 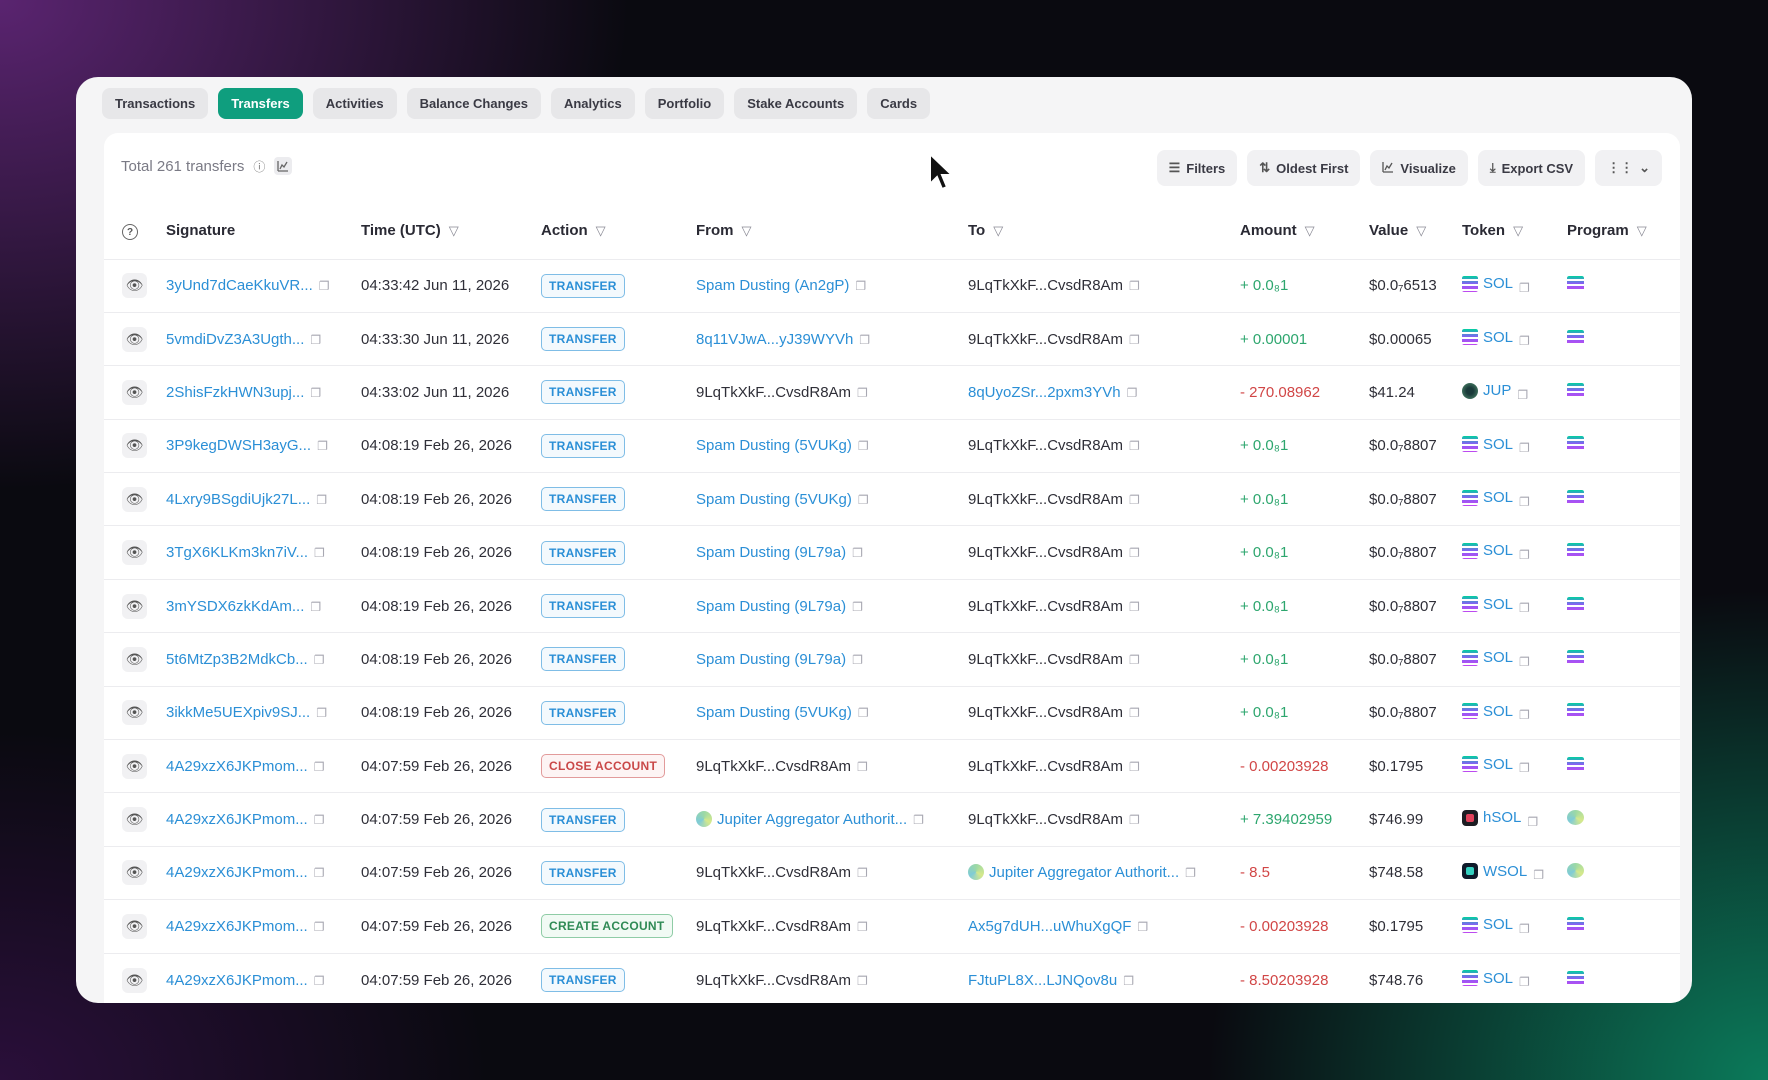 I want to click on help-icon: ?, so click(x=130, y=232).